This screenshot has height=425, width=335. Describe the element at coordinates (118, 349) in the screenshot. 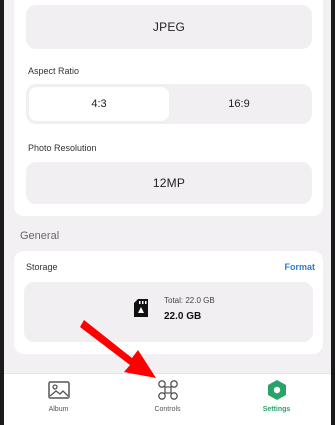

I see `annotation-arrow` at that location.